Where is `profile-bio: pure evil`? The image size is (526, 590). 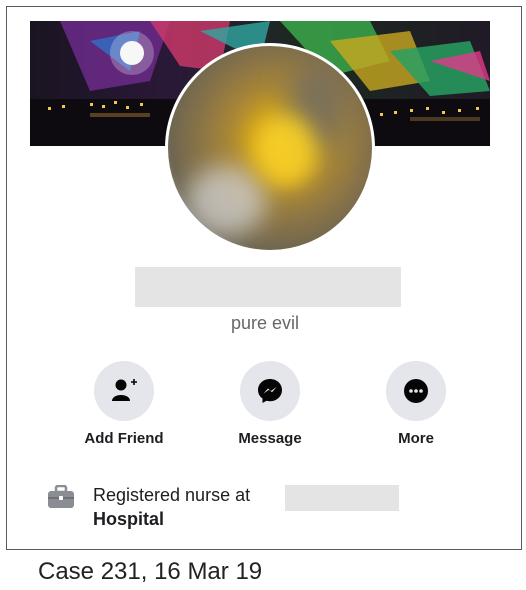 profile-bio: pure evil is located at coordinates (265, 323).